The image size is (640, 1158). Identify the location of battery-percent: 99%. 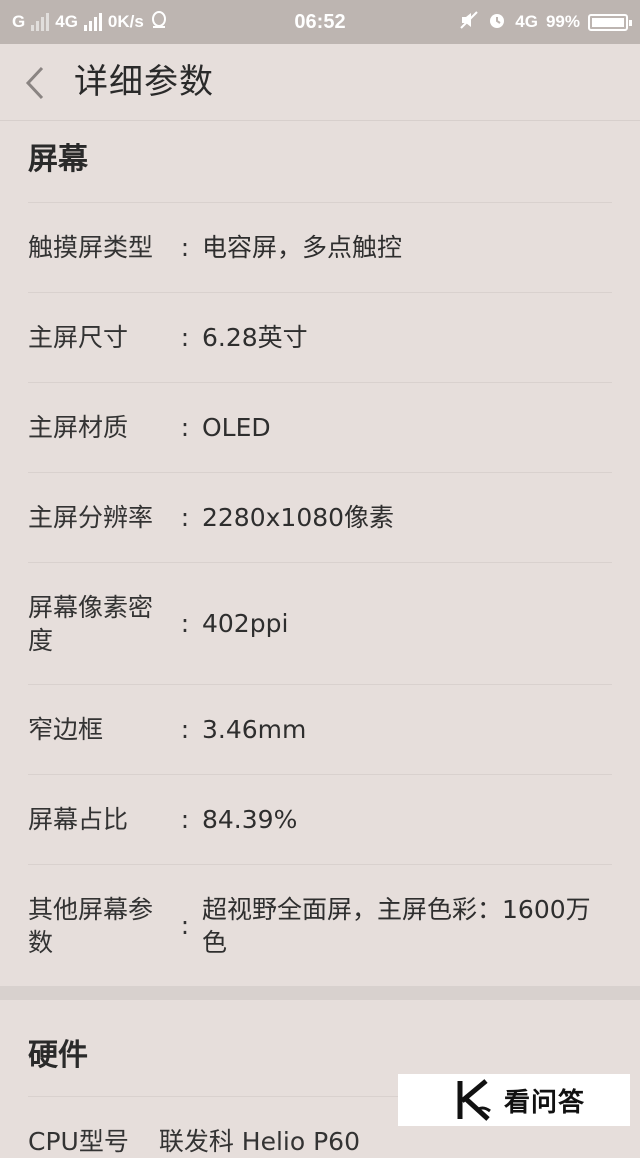
(562, 21).